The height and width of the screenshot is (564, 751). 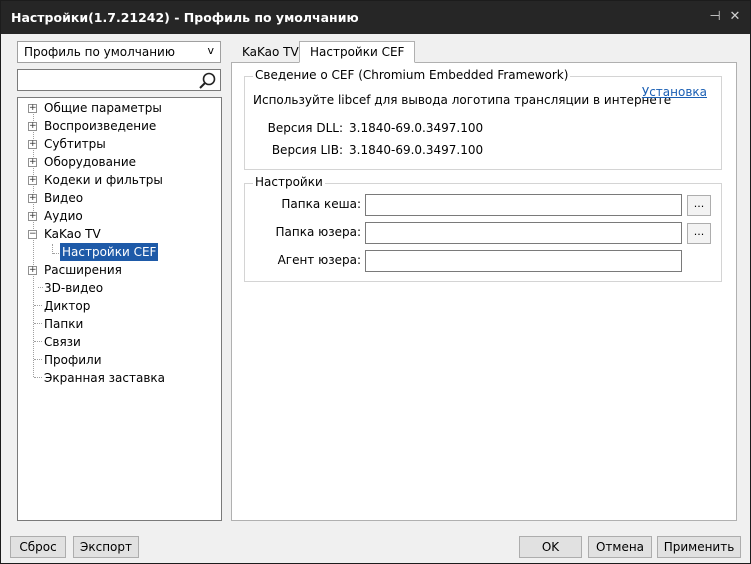 What do you see at coordinates (207, 81) in the screenshot?
I see `search-icon` at bounding box center [207, 81].